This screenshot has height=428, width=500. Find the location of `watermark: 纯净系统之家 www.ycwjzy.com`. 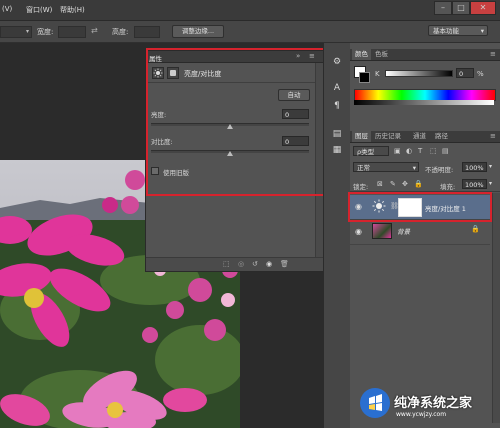

watermark: 纯净系统之家 www.ycwjzy.com is located at coordinates (428, 403).